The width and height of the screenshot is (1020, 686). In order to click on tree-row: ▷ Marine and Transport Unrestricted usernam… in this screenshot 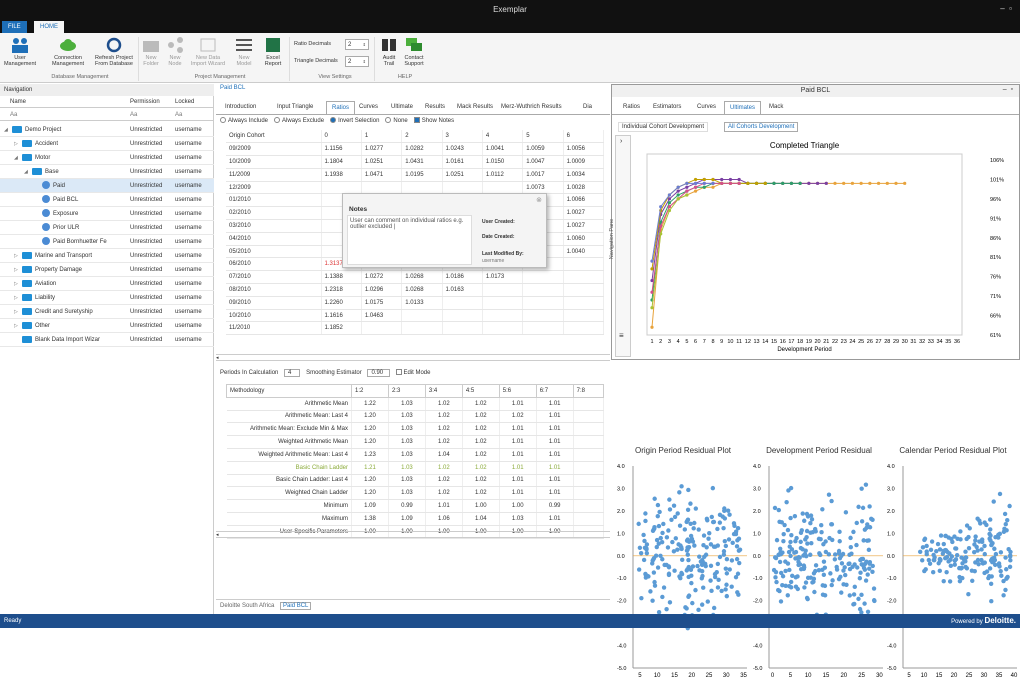, I will do `click(107, 256)`.